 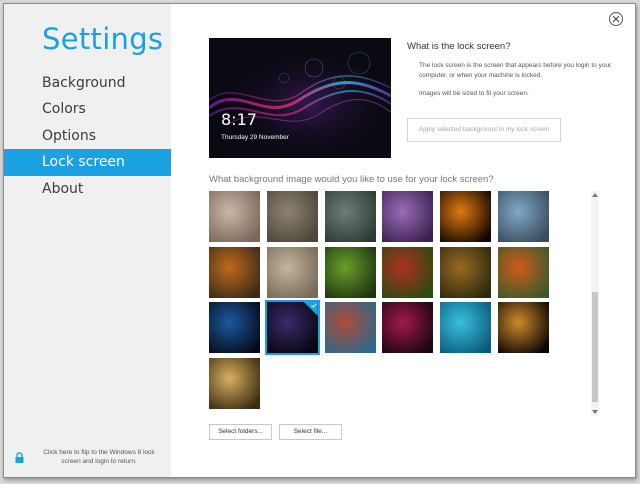 What do you see at coordinates (523, 216) in the screenshot?
I see `thumbnail-blue-bokeh` at bounding box center [523, 216].